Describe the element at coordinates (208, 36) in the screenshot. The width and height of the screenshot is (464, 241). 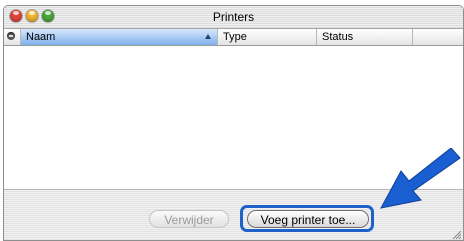
I see `sort-ascending-icon` at that location.